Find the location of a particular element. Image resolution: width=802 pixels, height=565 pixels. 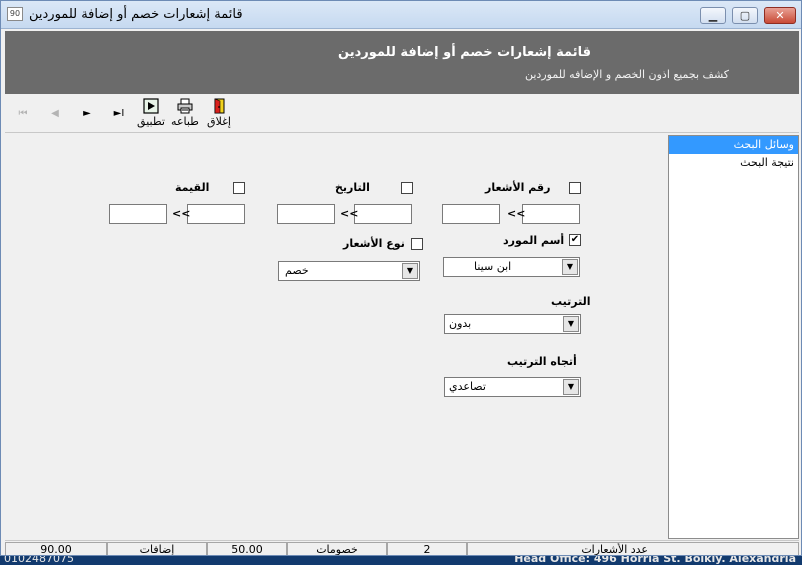

last-icon: ►I is located at coordinates (119, 113).